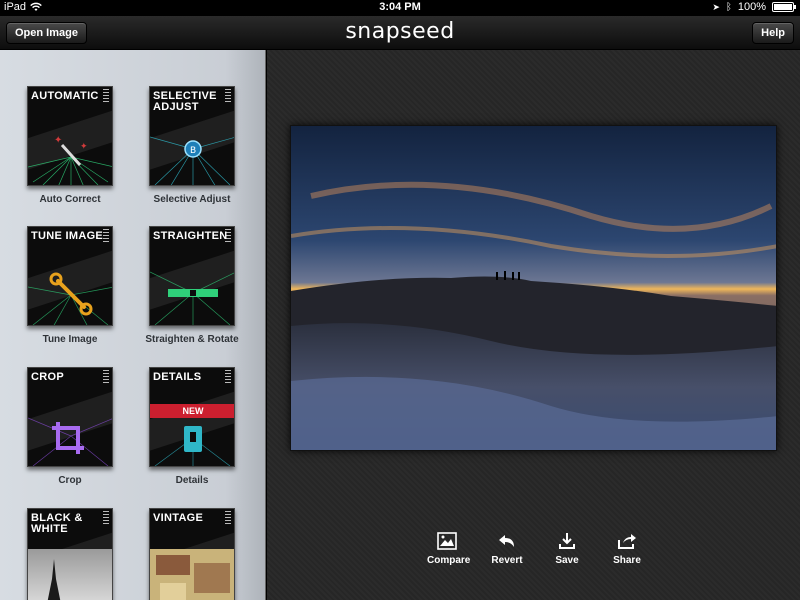 Image resolution: width=800 pixels, height=600 pixels. I want to click on tool-straighten: STRAIGHTEN Straighten & Rotate, so click(192, 285).